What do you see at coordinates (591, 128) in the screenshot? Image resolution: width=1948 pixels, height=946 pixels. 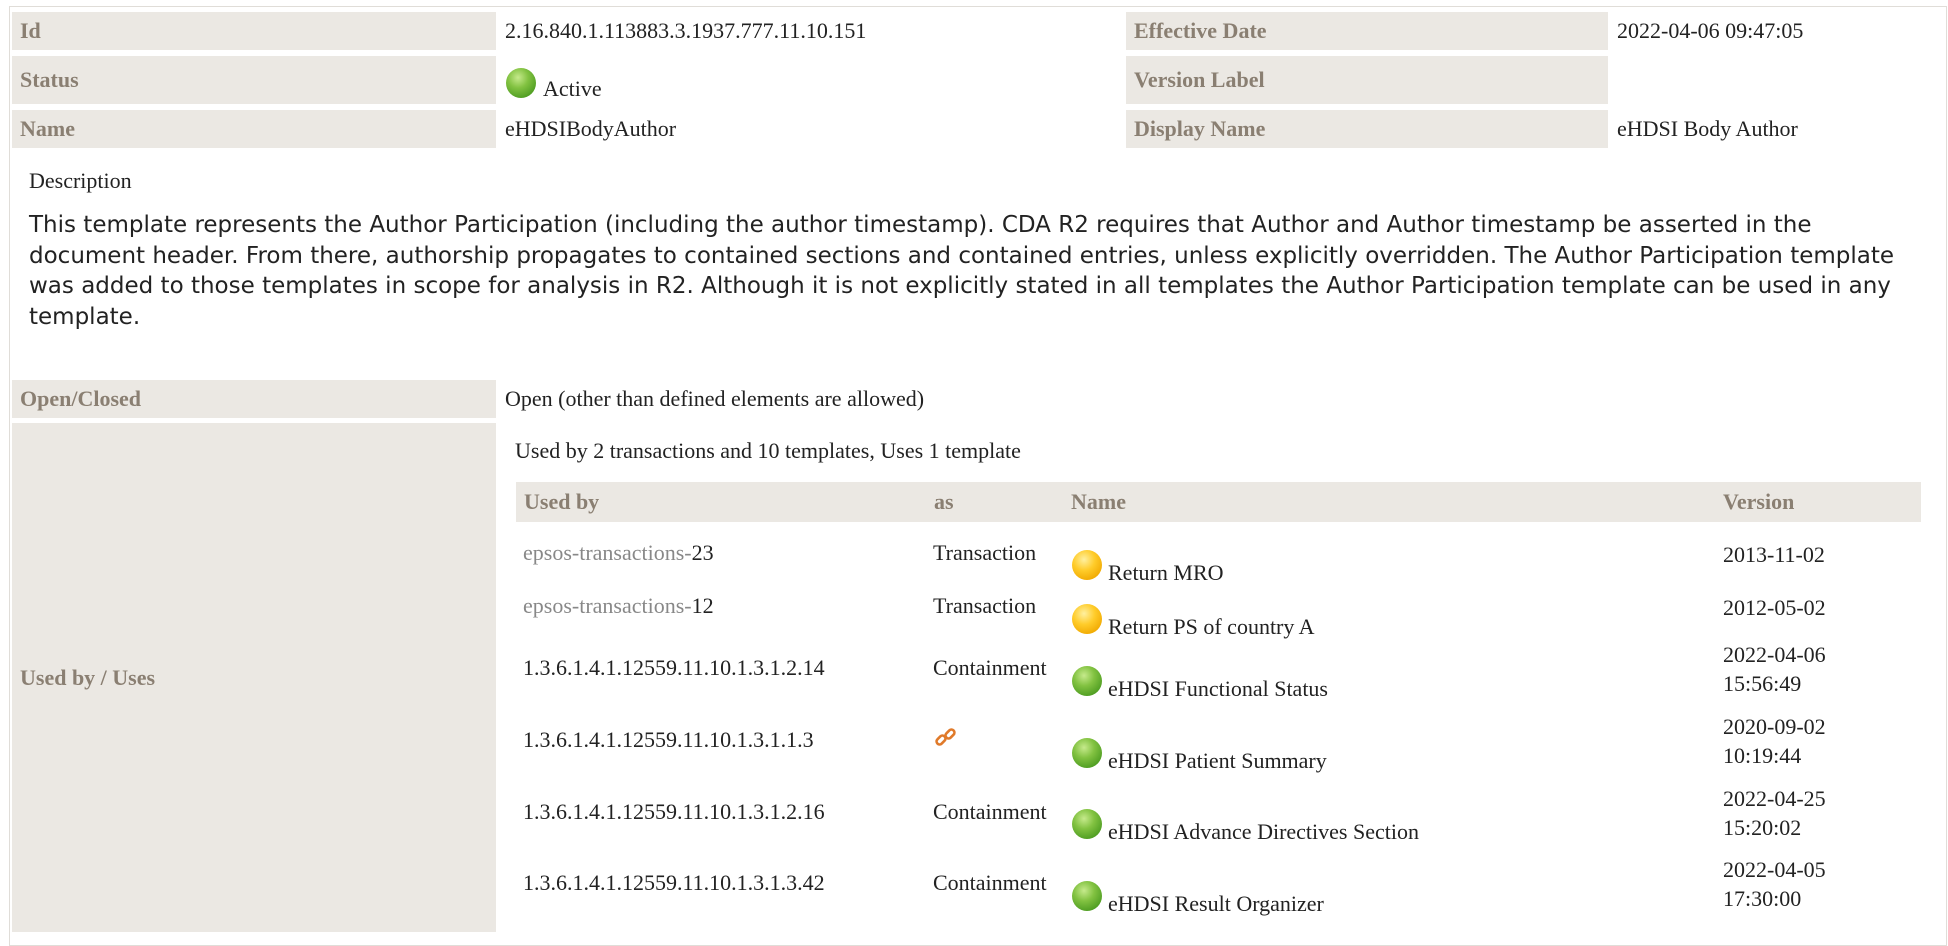 I see `name-value: eHDSIBodyAuthor` at bounding box center [591, 128].